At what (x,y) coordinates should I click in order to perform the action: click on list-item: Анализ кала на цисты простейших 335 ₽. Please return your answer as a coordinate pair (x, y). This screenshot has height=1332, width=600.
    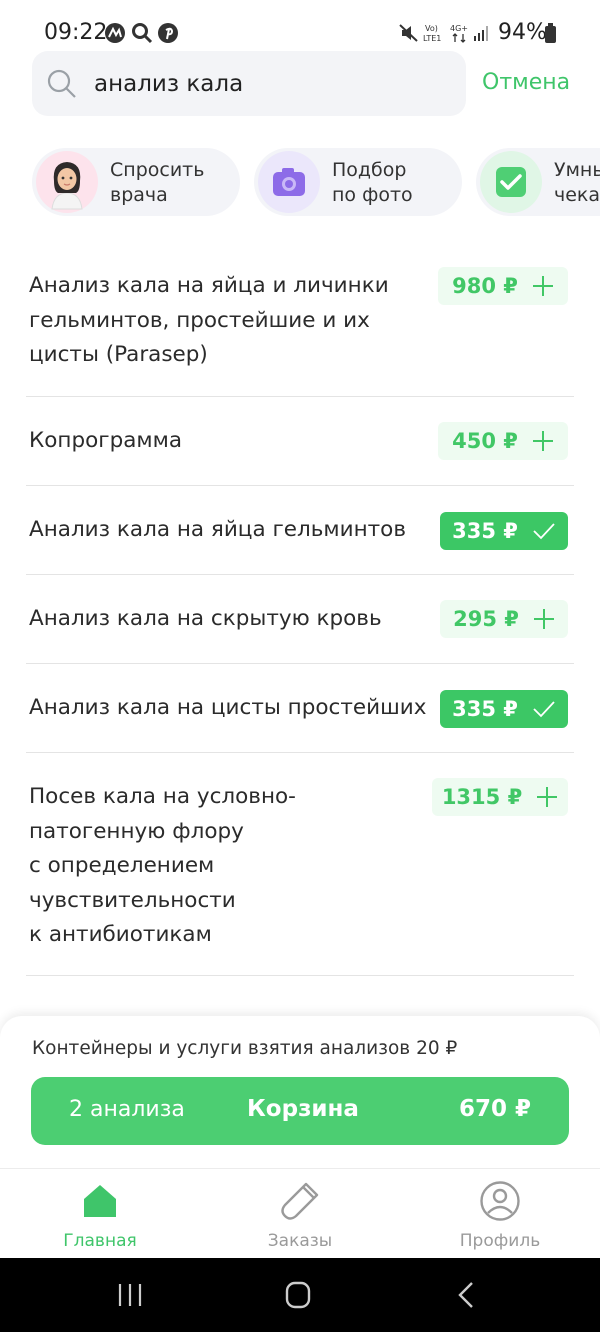
    Looking at the image, I should click on (300, 708).